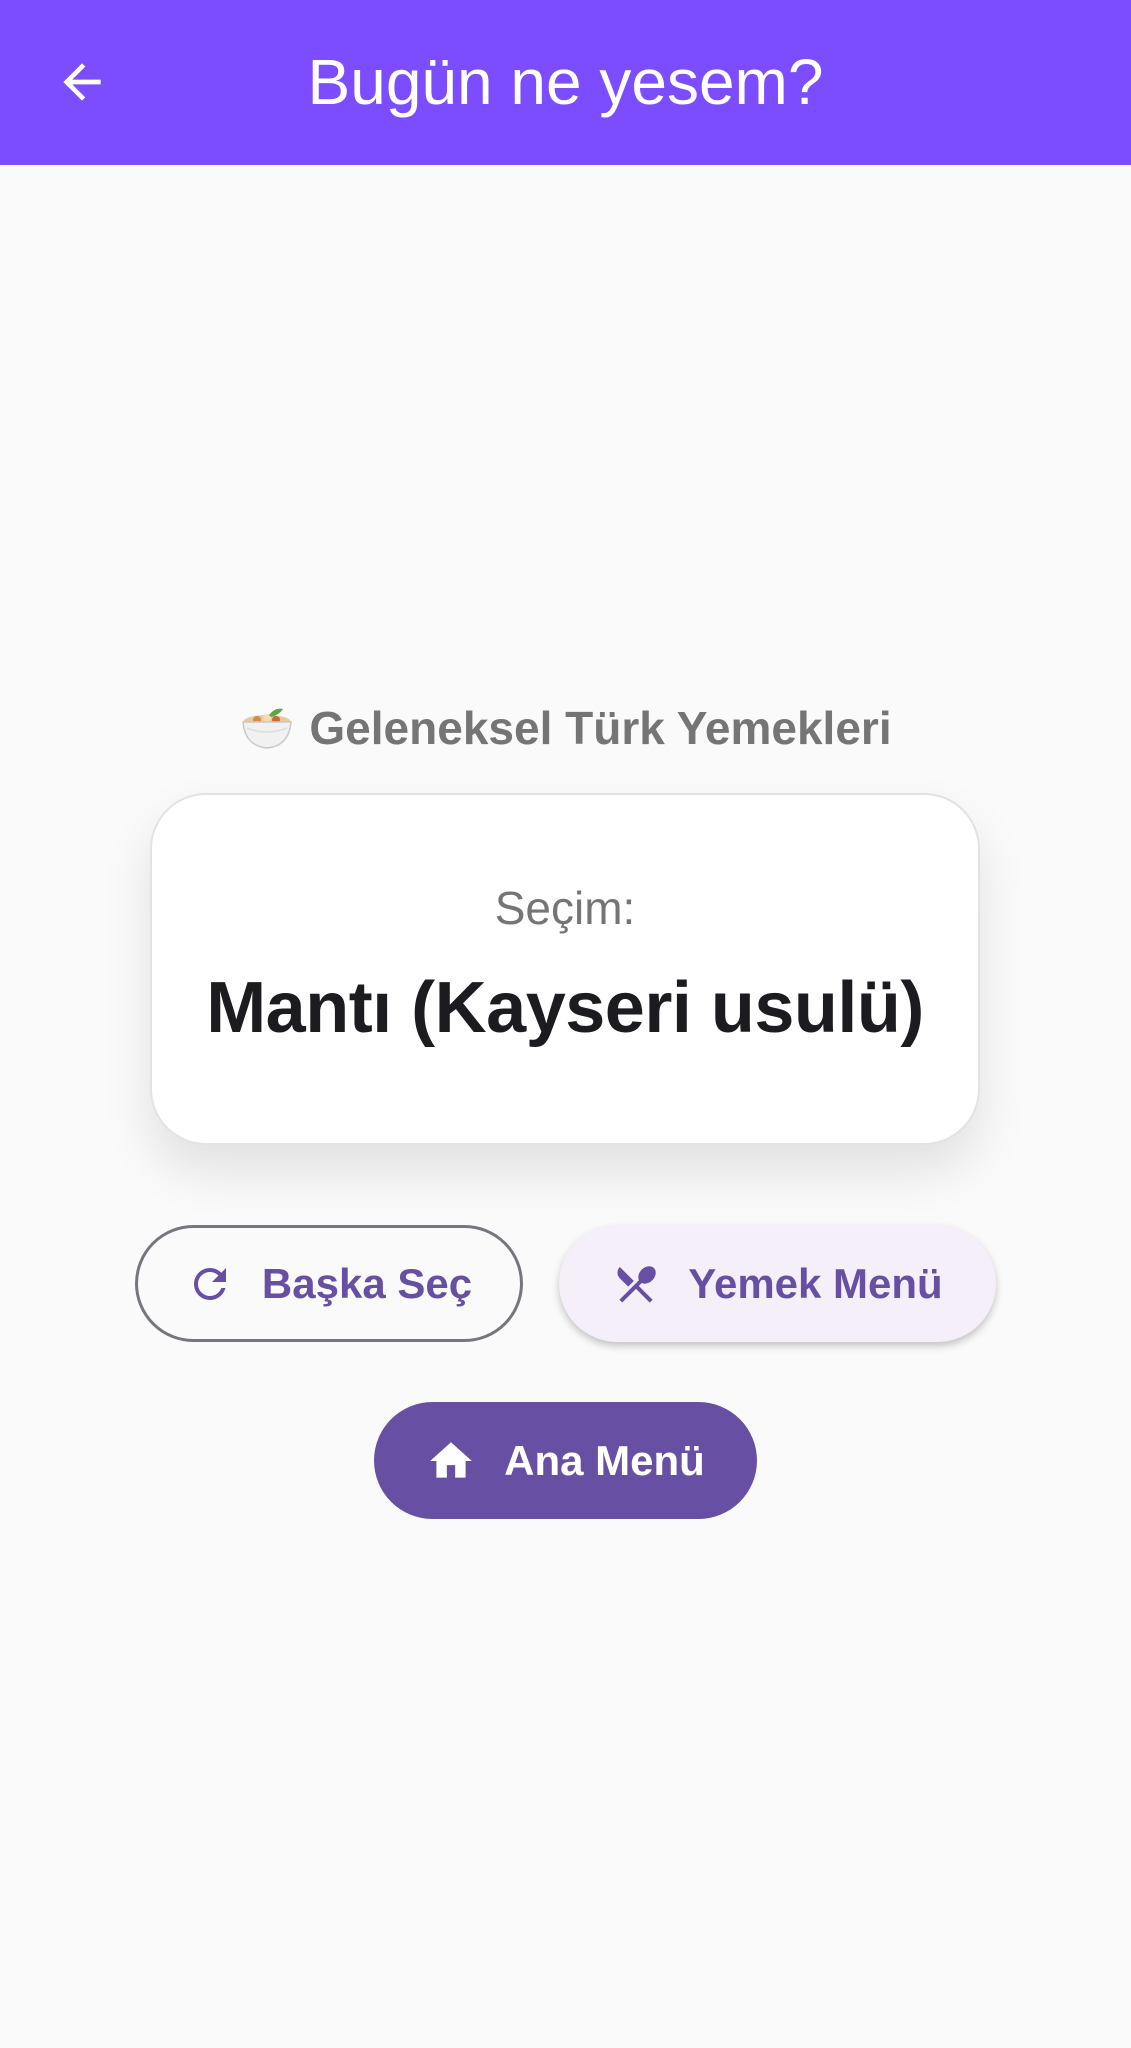 This screenshot has width=1131, height=2048. What do you see at coordinates (565, 1008) in the screenshot?
I see `selected-dish: Mantı (Kayseri usulü)` at bounding box center [565, 1008].